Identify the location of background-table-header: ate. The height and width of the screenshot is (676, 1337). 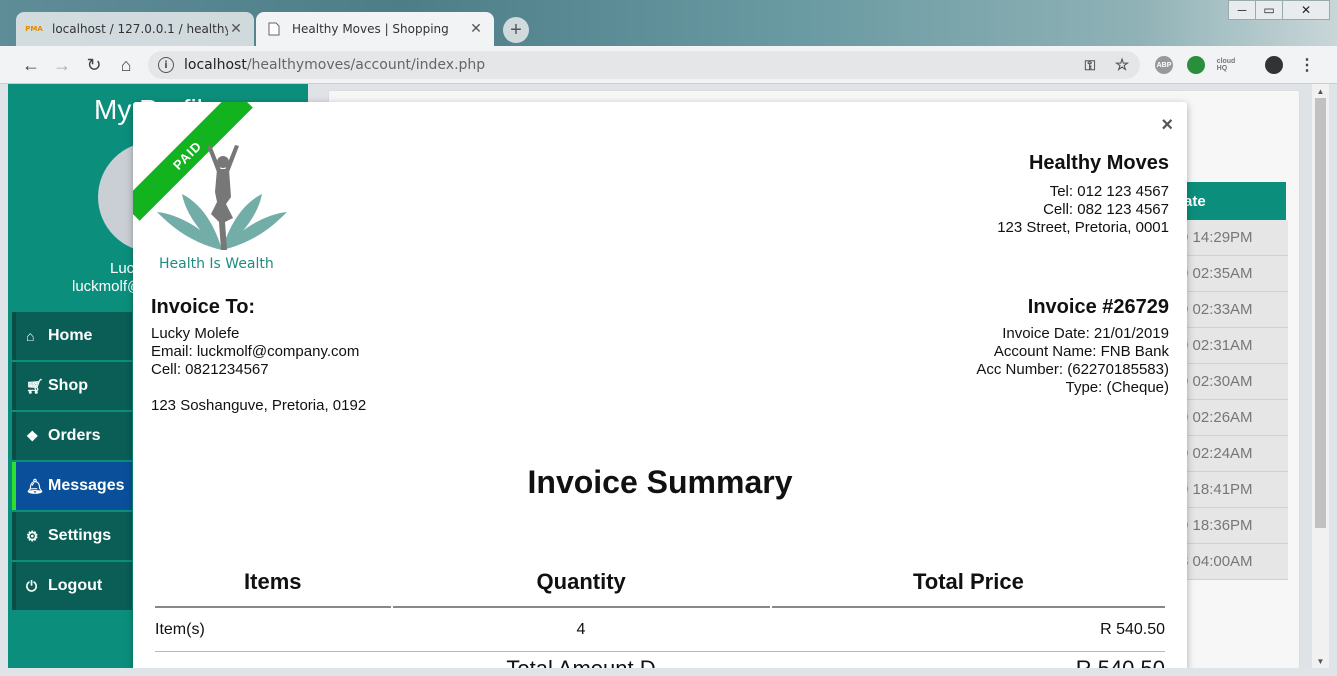
(1231, 201).